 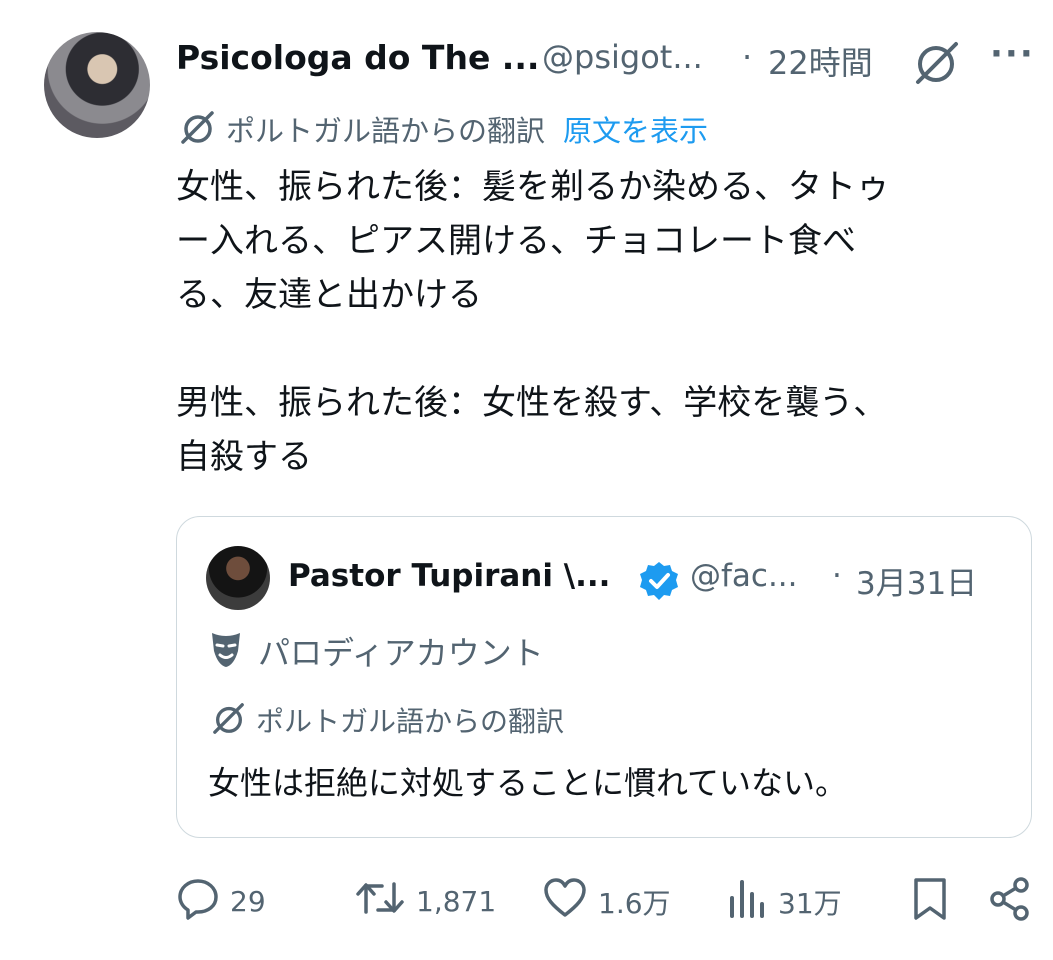 I want to click on grok-icon, so click(x=937, y=65).